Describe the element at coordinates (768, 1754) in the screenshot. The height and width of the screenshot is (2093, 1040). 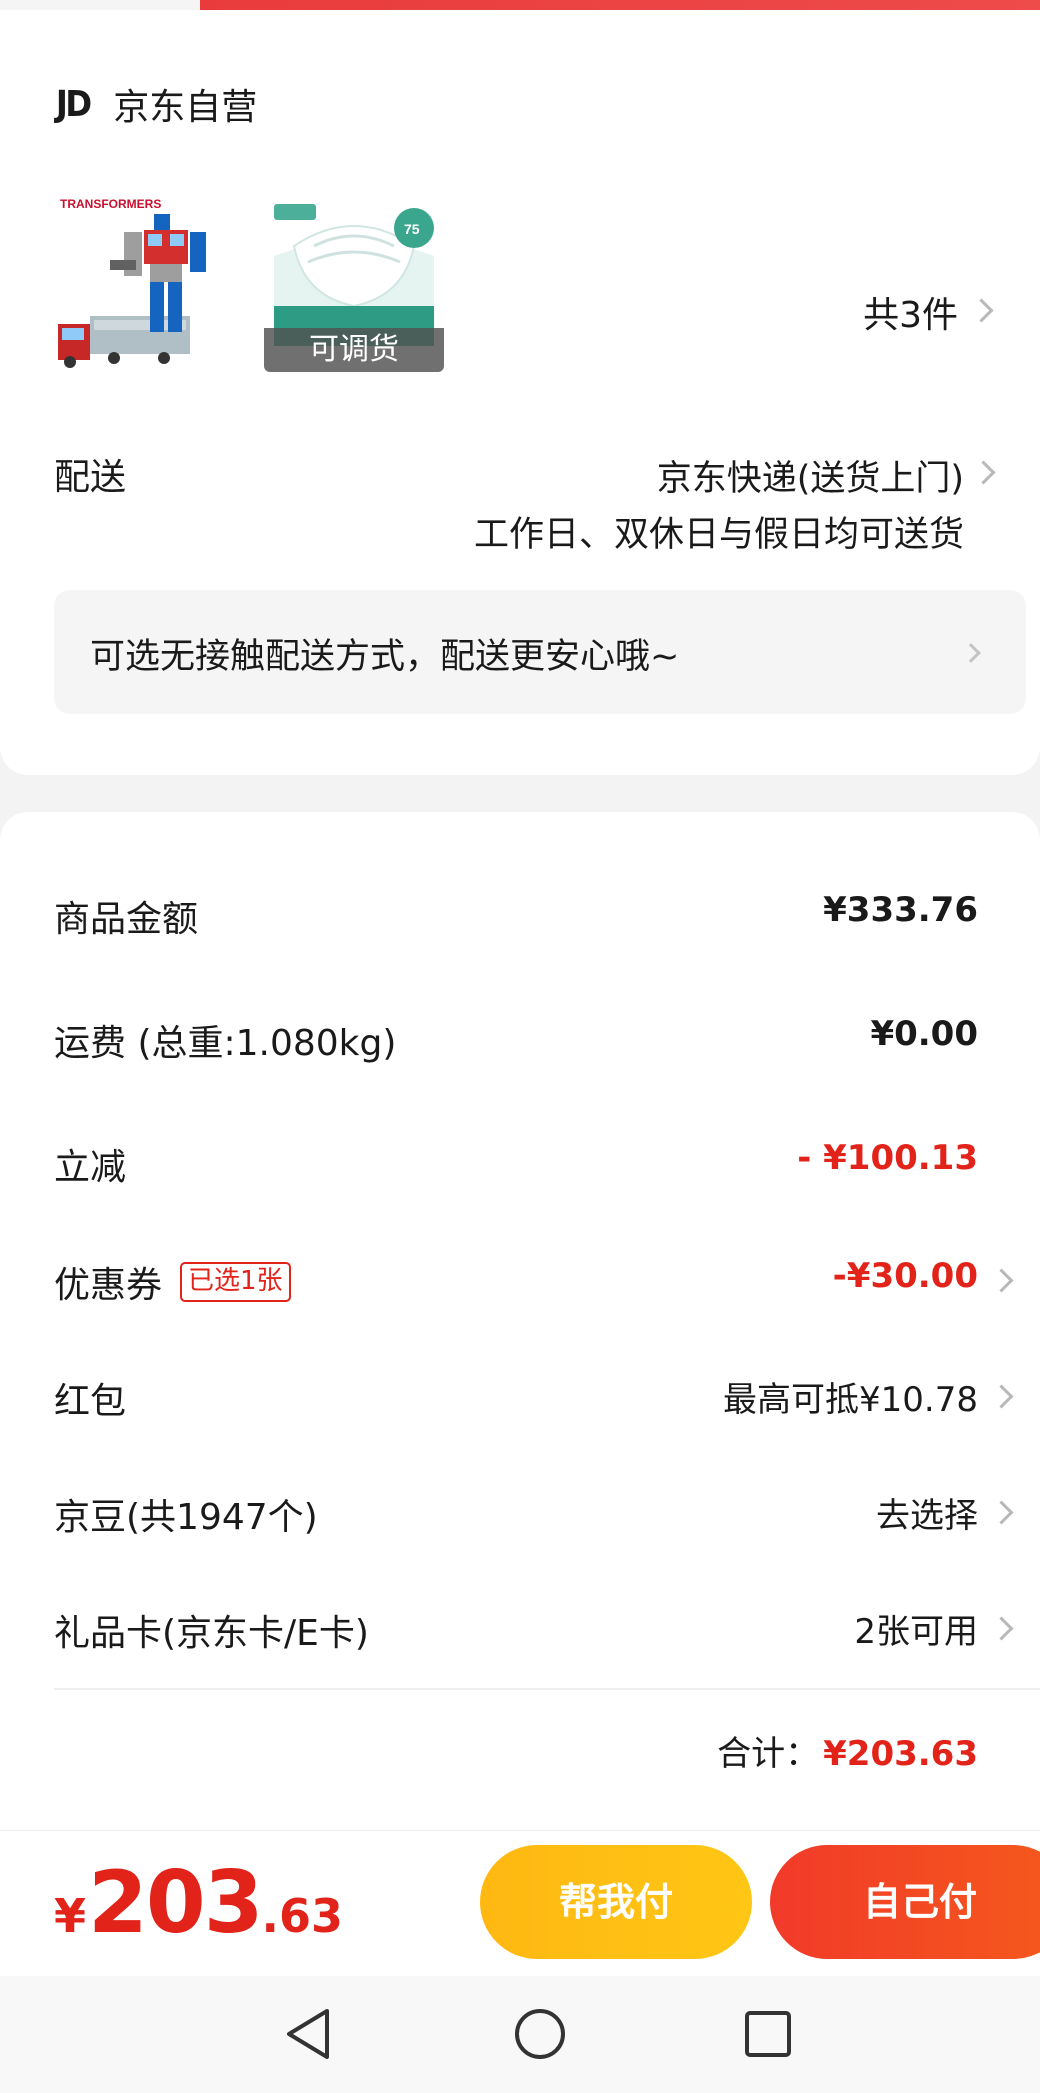
I see `subtotal-label: 合计：` at that location.